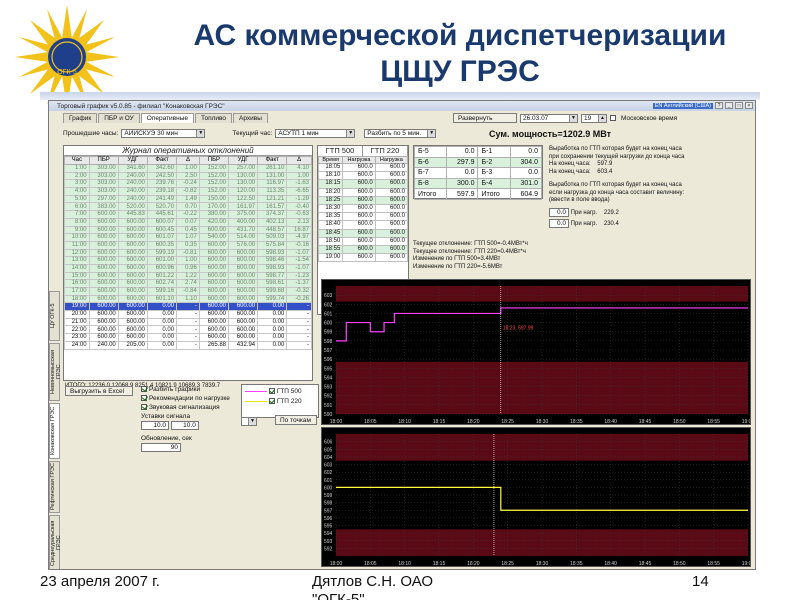 Image resolution: width=800 pixels, height=600 pixels. I want to click on tab-fuel: Топливо, so click(214, 118).